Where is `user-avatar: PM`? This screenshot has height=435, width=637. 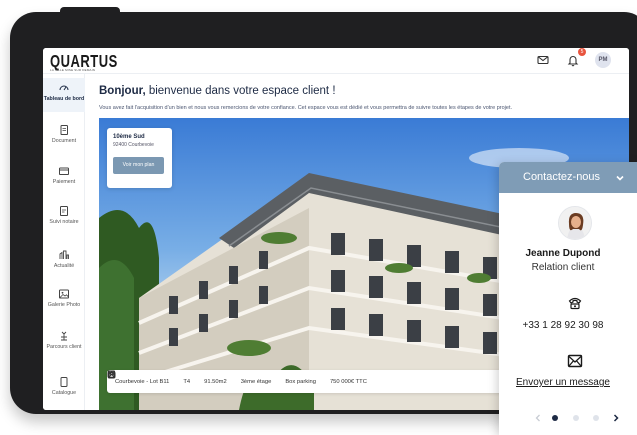 user-avatar: PM is located at coordinates (603, 60).